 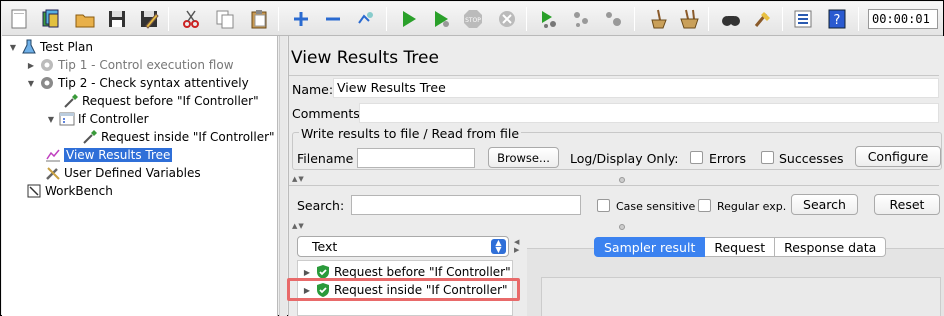 I want to click on filename-label: Filename, so click(x=325, y=158).